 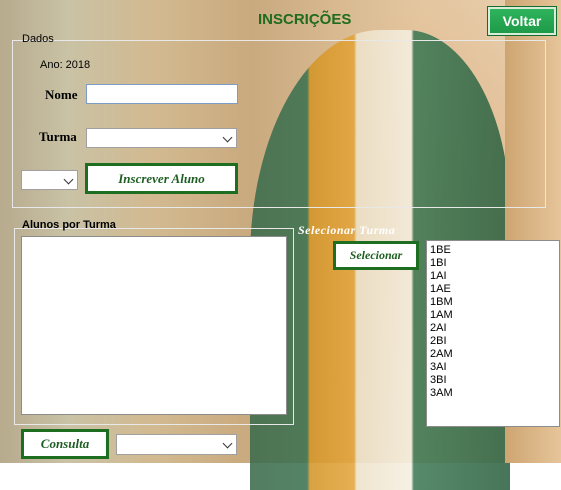 What do you see at coordinates (65, 65) in the screenshot?
I see `ano-label: Ano: 2018` at bounding box center [65, 65].